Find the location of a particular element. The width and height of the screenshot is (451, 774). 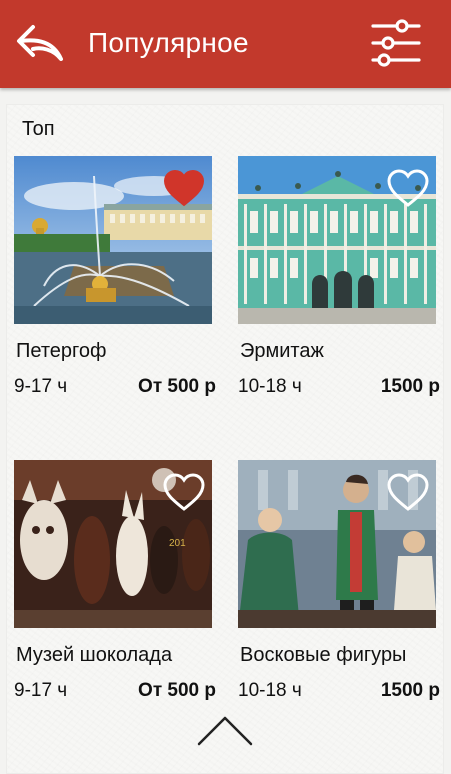

attraction-card-hermitage: Эрмитаж 10-18 ч 1500 р is located at coordinates (339, 276).